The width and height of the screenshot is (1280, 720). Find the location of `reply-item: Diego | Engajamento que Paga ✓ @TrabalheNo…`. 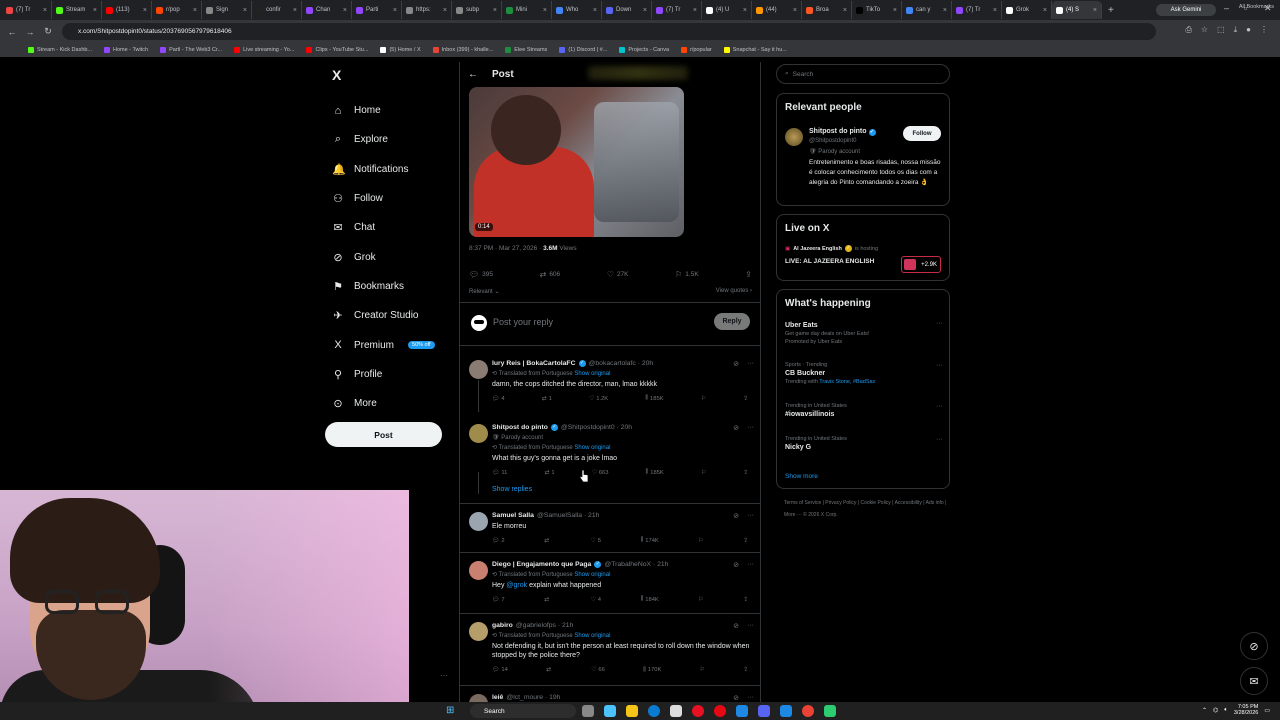

reply-item: Diego | Engajamento que Paga ✓ @TrabalheNo… is located at coordinates (610, 583).